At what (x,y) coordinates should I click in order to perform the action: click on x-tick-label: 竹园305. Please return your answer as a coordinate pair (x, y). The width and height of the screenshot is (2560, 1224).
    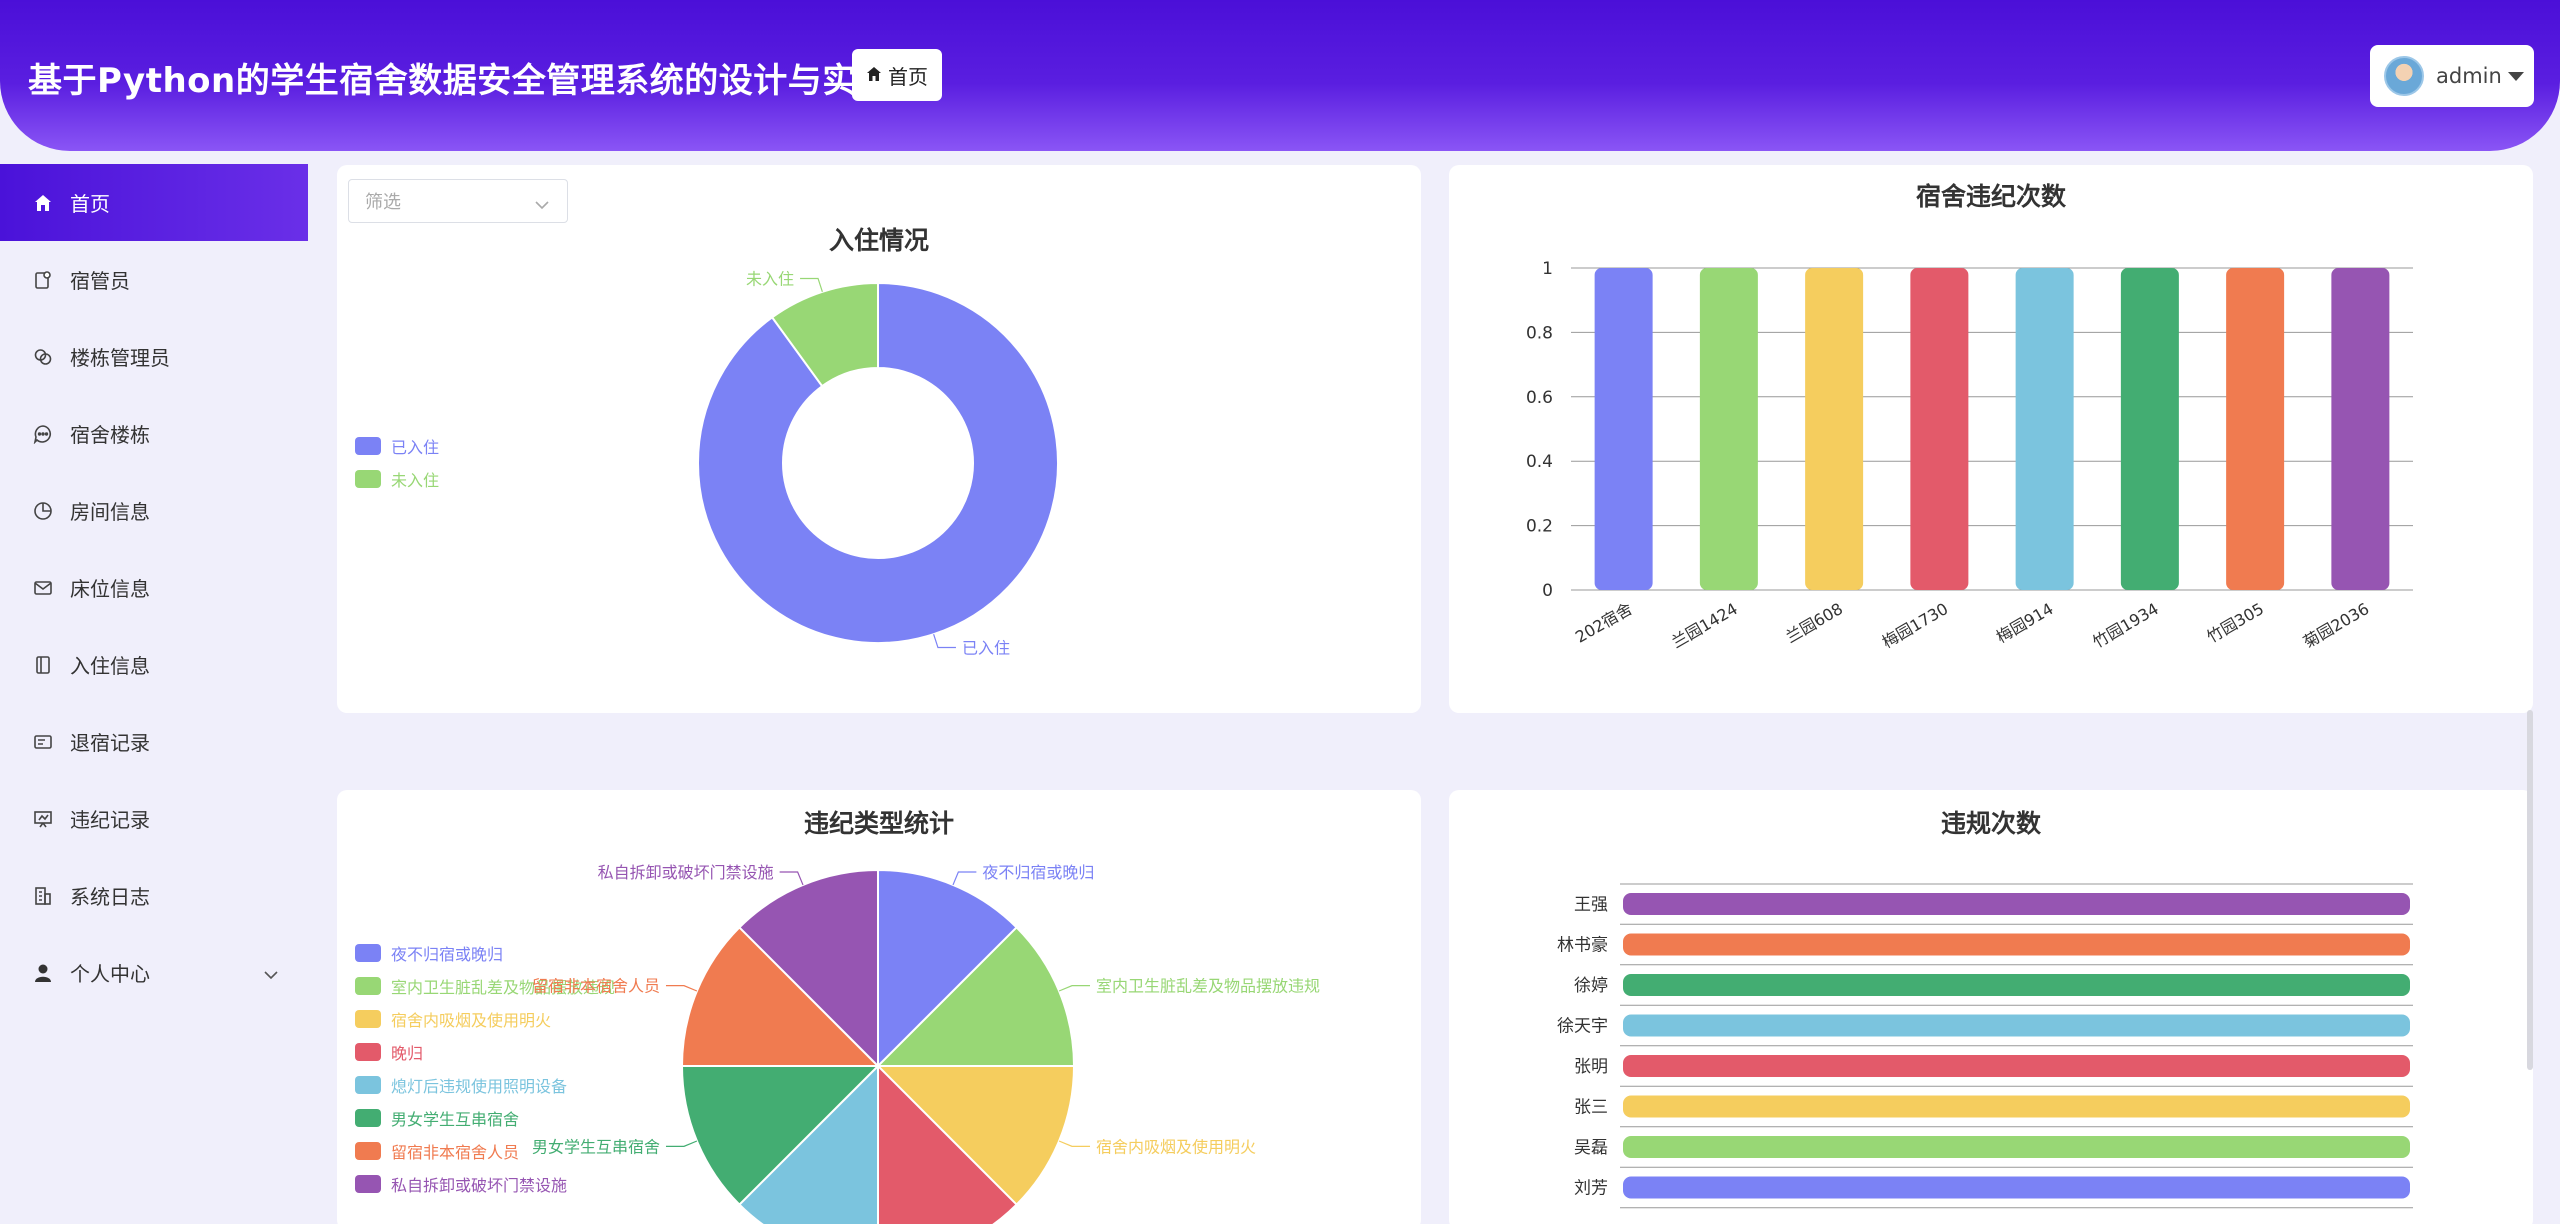
    Looking at the image, I should click on (2235, 623).